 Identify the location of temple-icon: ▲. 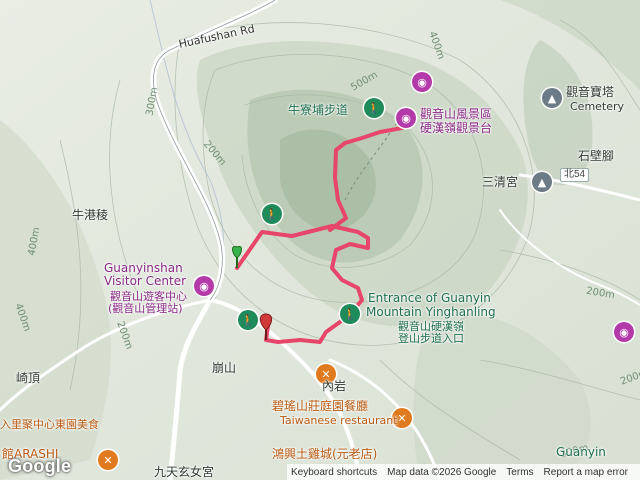
(542, 182).